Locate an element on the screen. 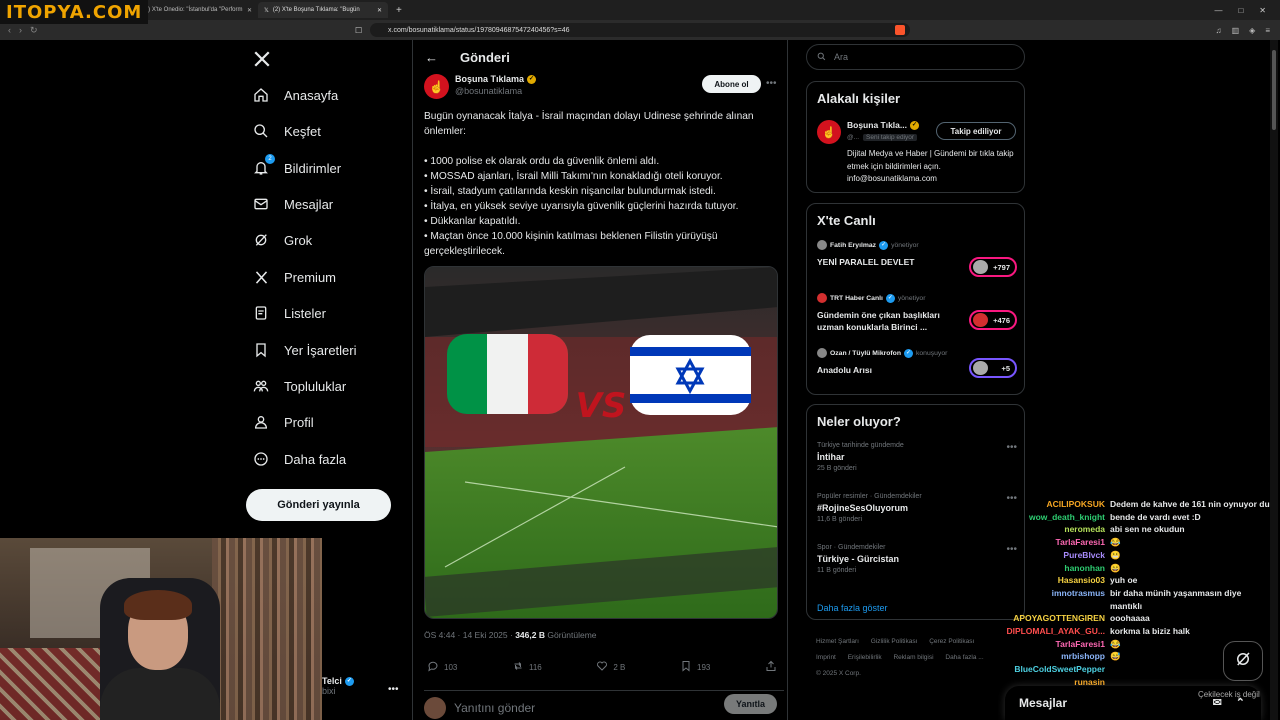 Image resolution: width=1280 pixels, height=720 pixels. post-actions: 103 116 2 B 193 is located at coordinates (602, 667).